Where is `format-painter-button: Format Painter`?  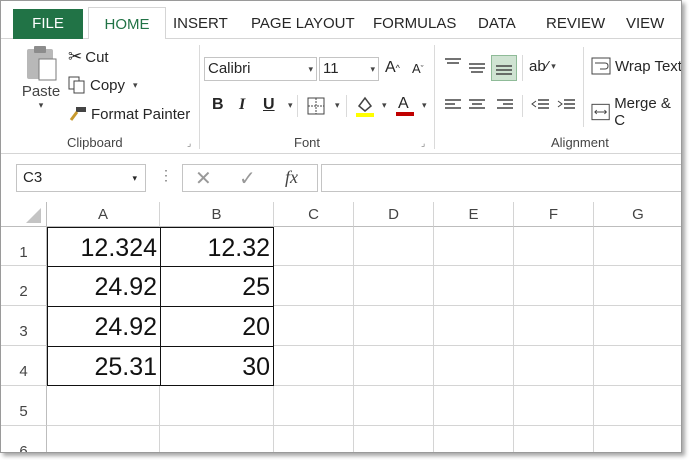
format-painter-button: Format Painter is located at coordinates (129, 114).